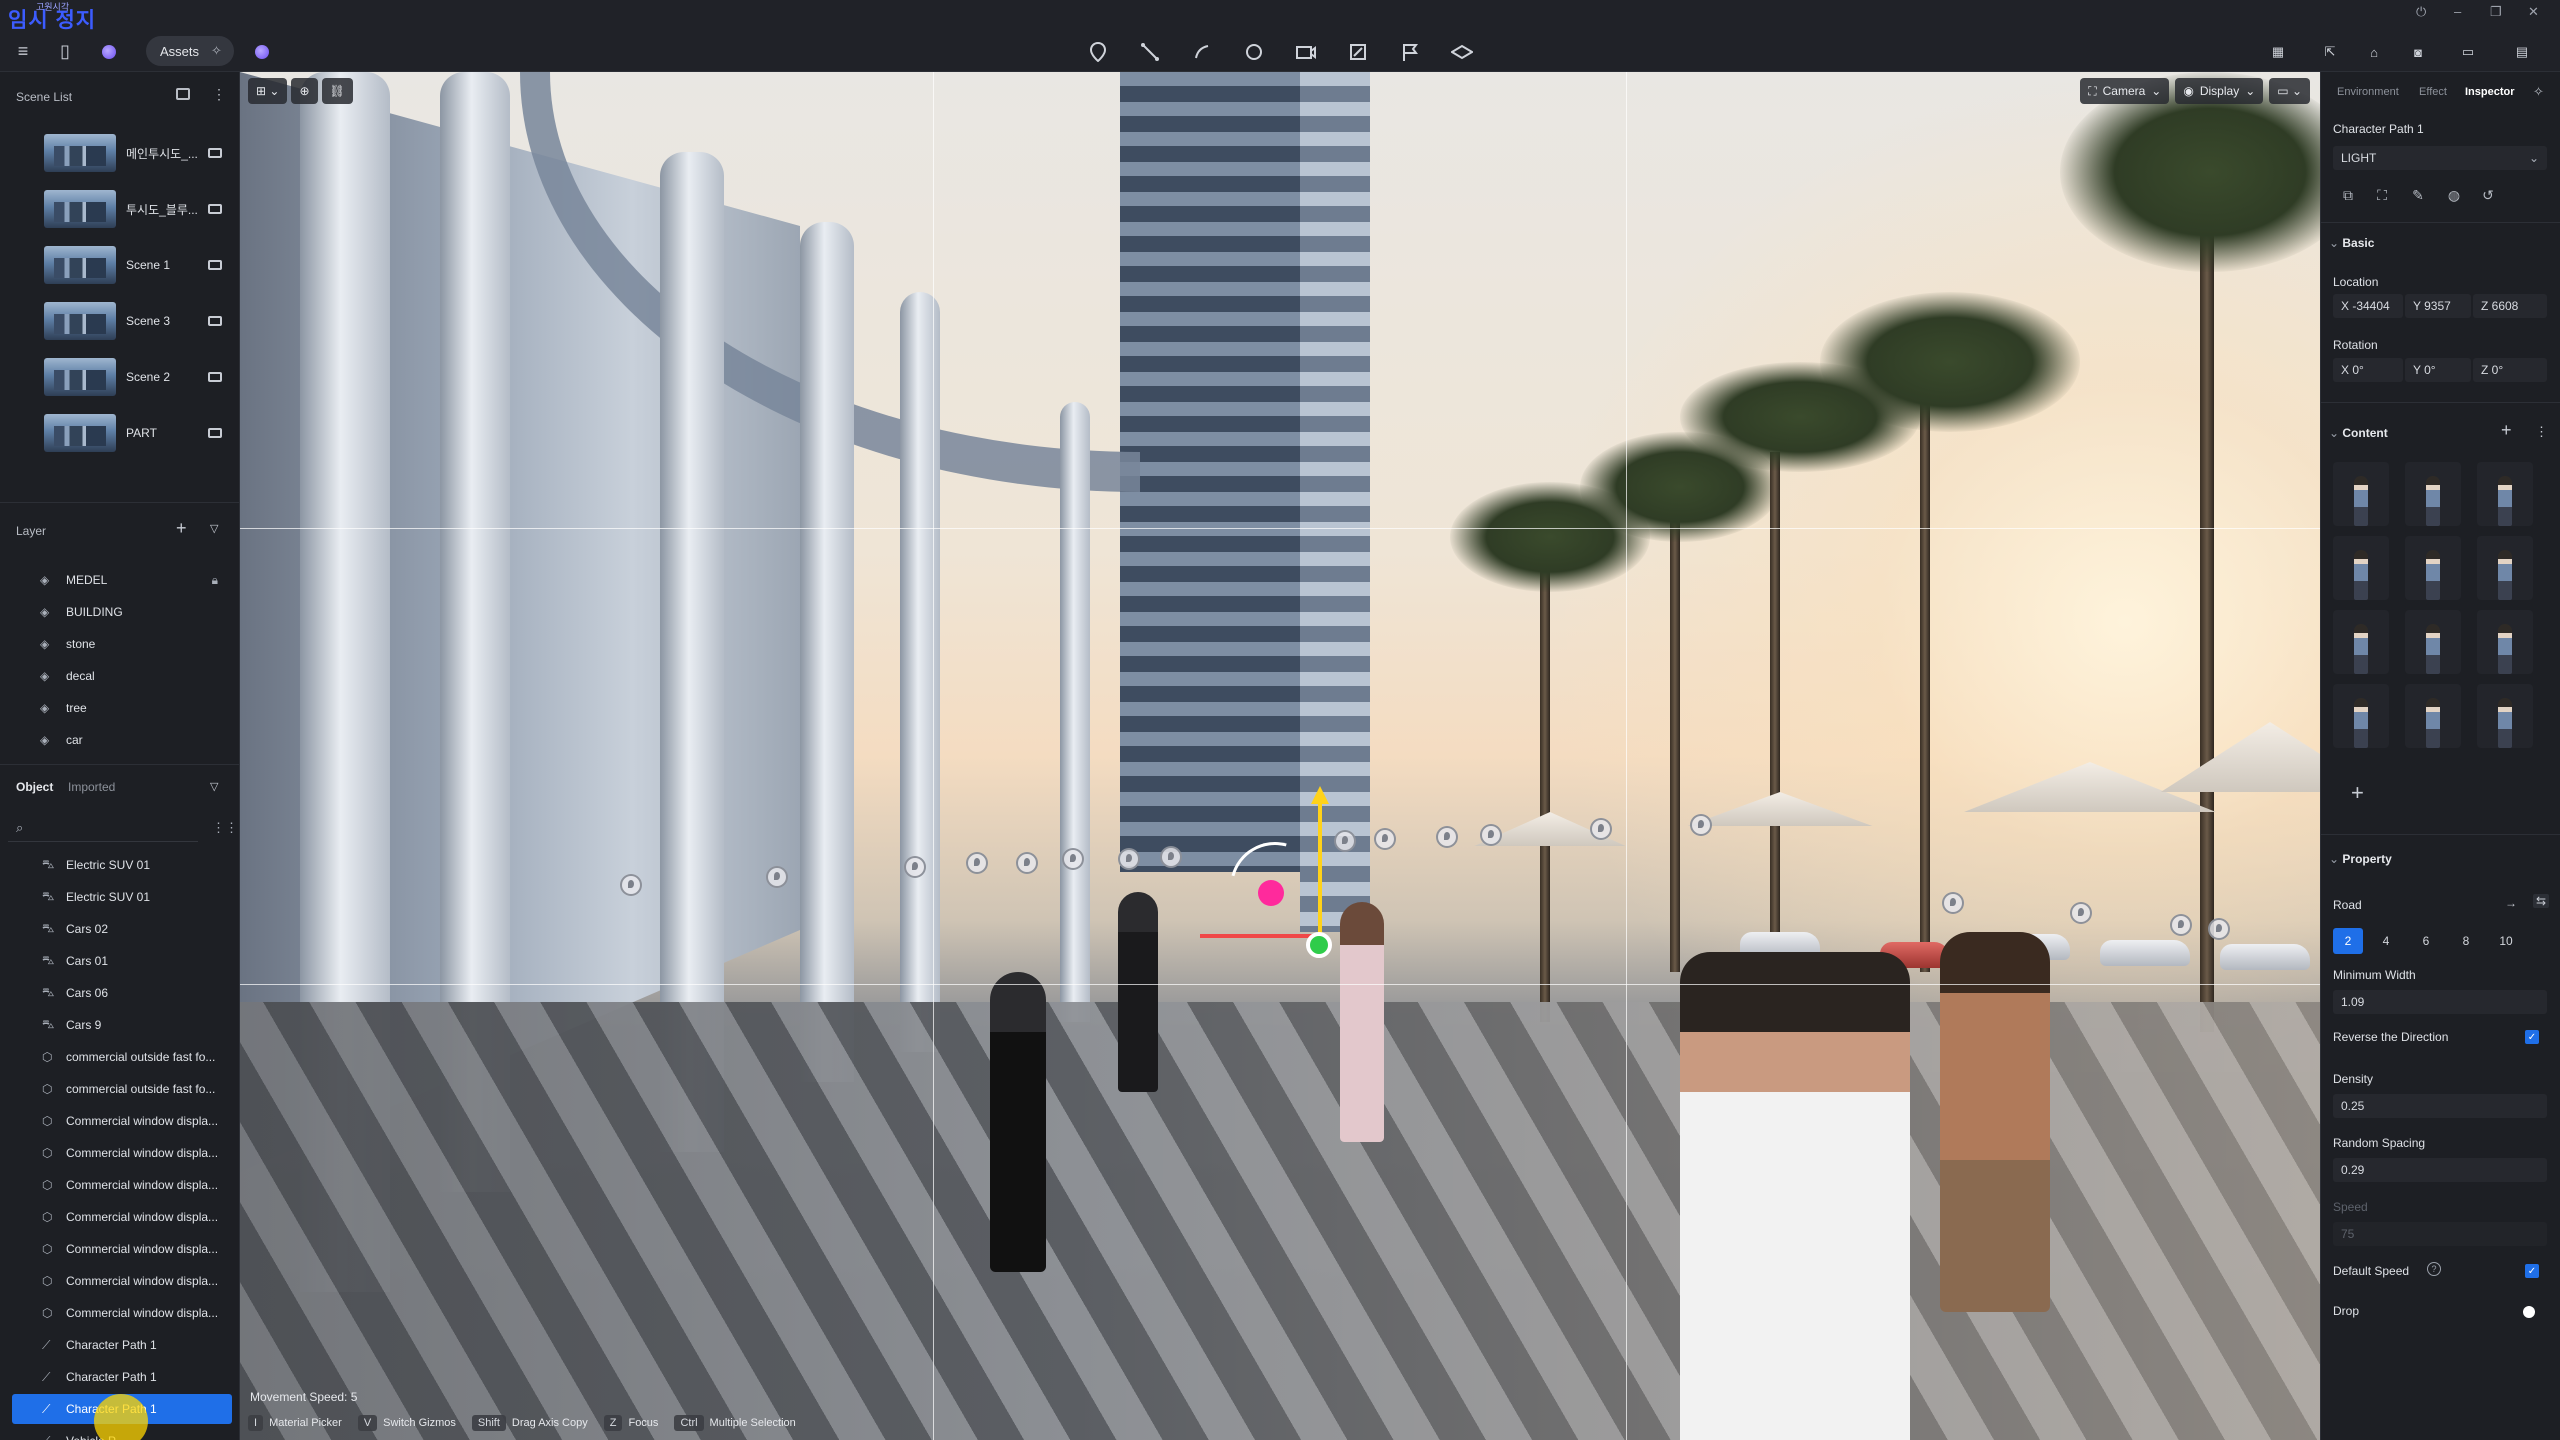 Image resolution: width=2560 pixels, height=1440 pixels. Describe the element at coordinates (2368, 370) in the screenshot. I see `rotation-x-field: X 0°` at that location.